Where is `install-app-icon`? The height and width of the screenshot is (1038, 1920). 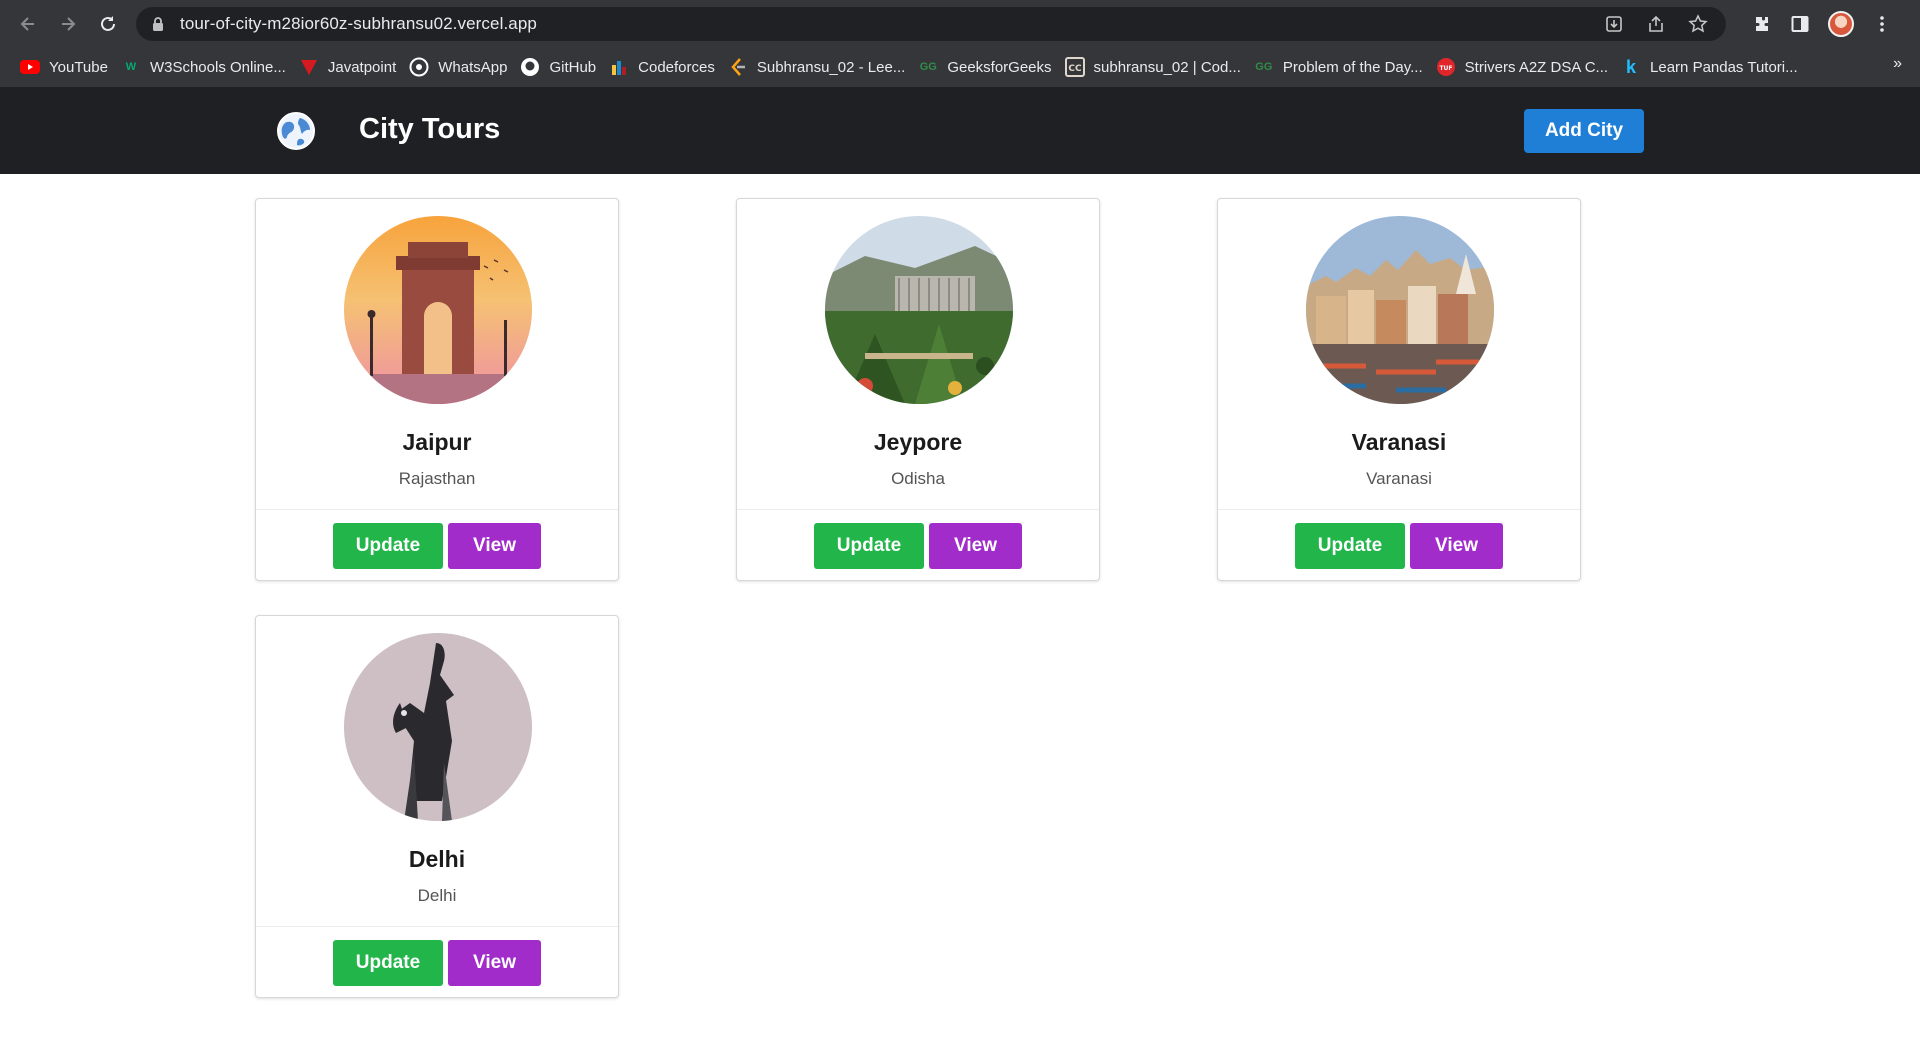 install-app-icon is located at coordinates (1614, 24).